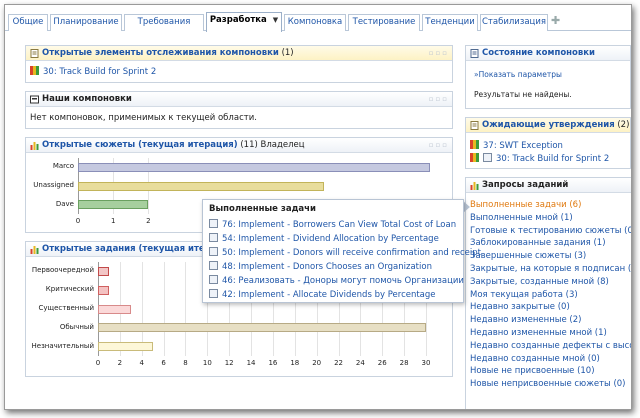  Describe the element at coordinates (525, 185) in the screenshot. I see `portlet-title: Запросы заданий` at that location.